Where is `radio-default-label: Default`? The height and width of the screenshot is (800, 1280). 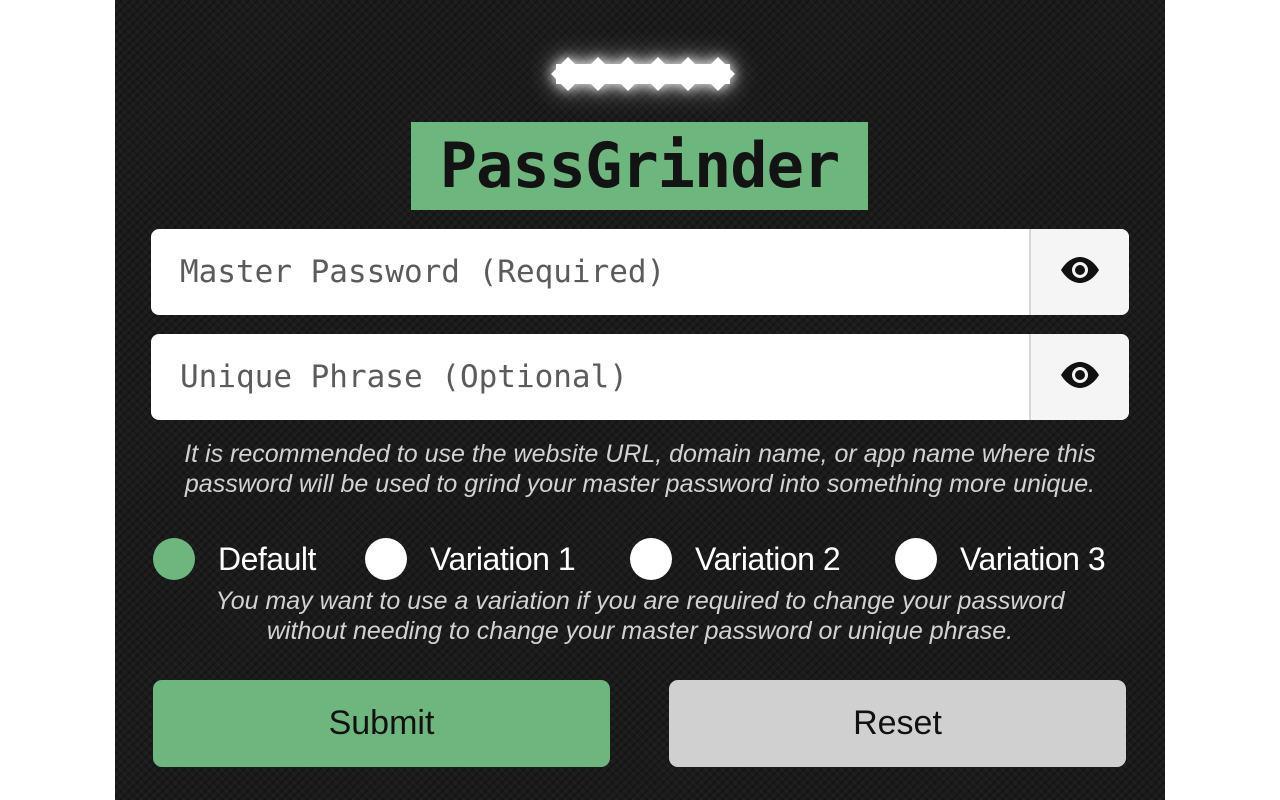
radio-default-label: Default is located at coordinates (267, 558).